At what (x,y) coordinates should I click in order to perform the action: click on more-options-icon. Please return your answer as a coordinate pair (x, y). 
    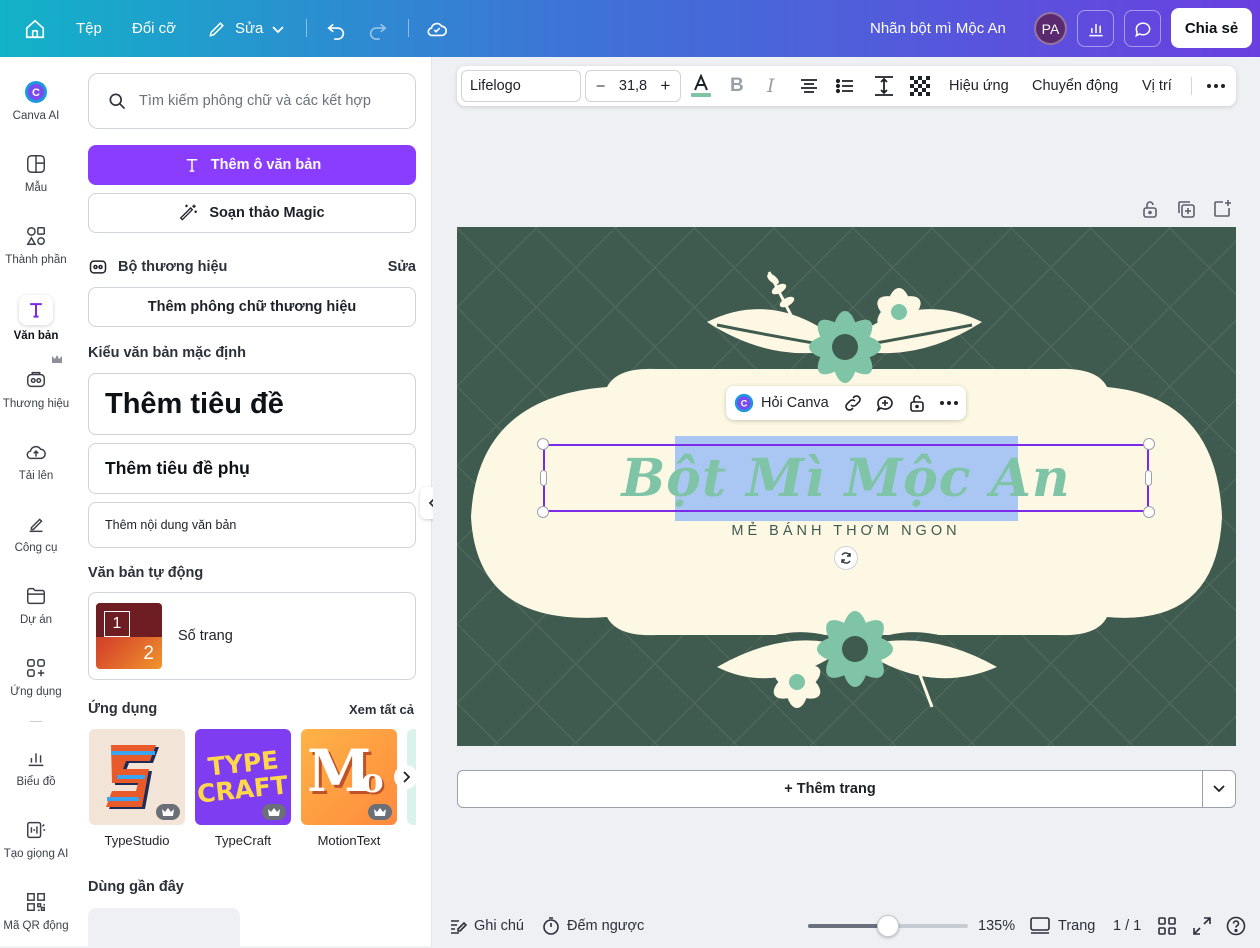
    Looking at the image, I should click on (1216, 86).